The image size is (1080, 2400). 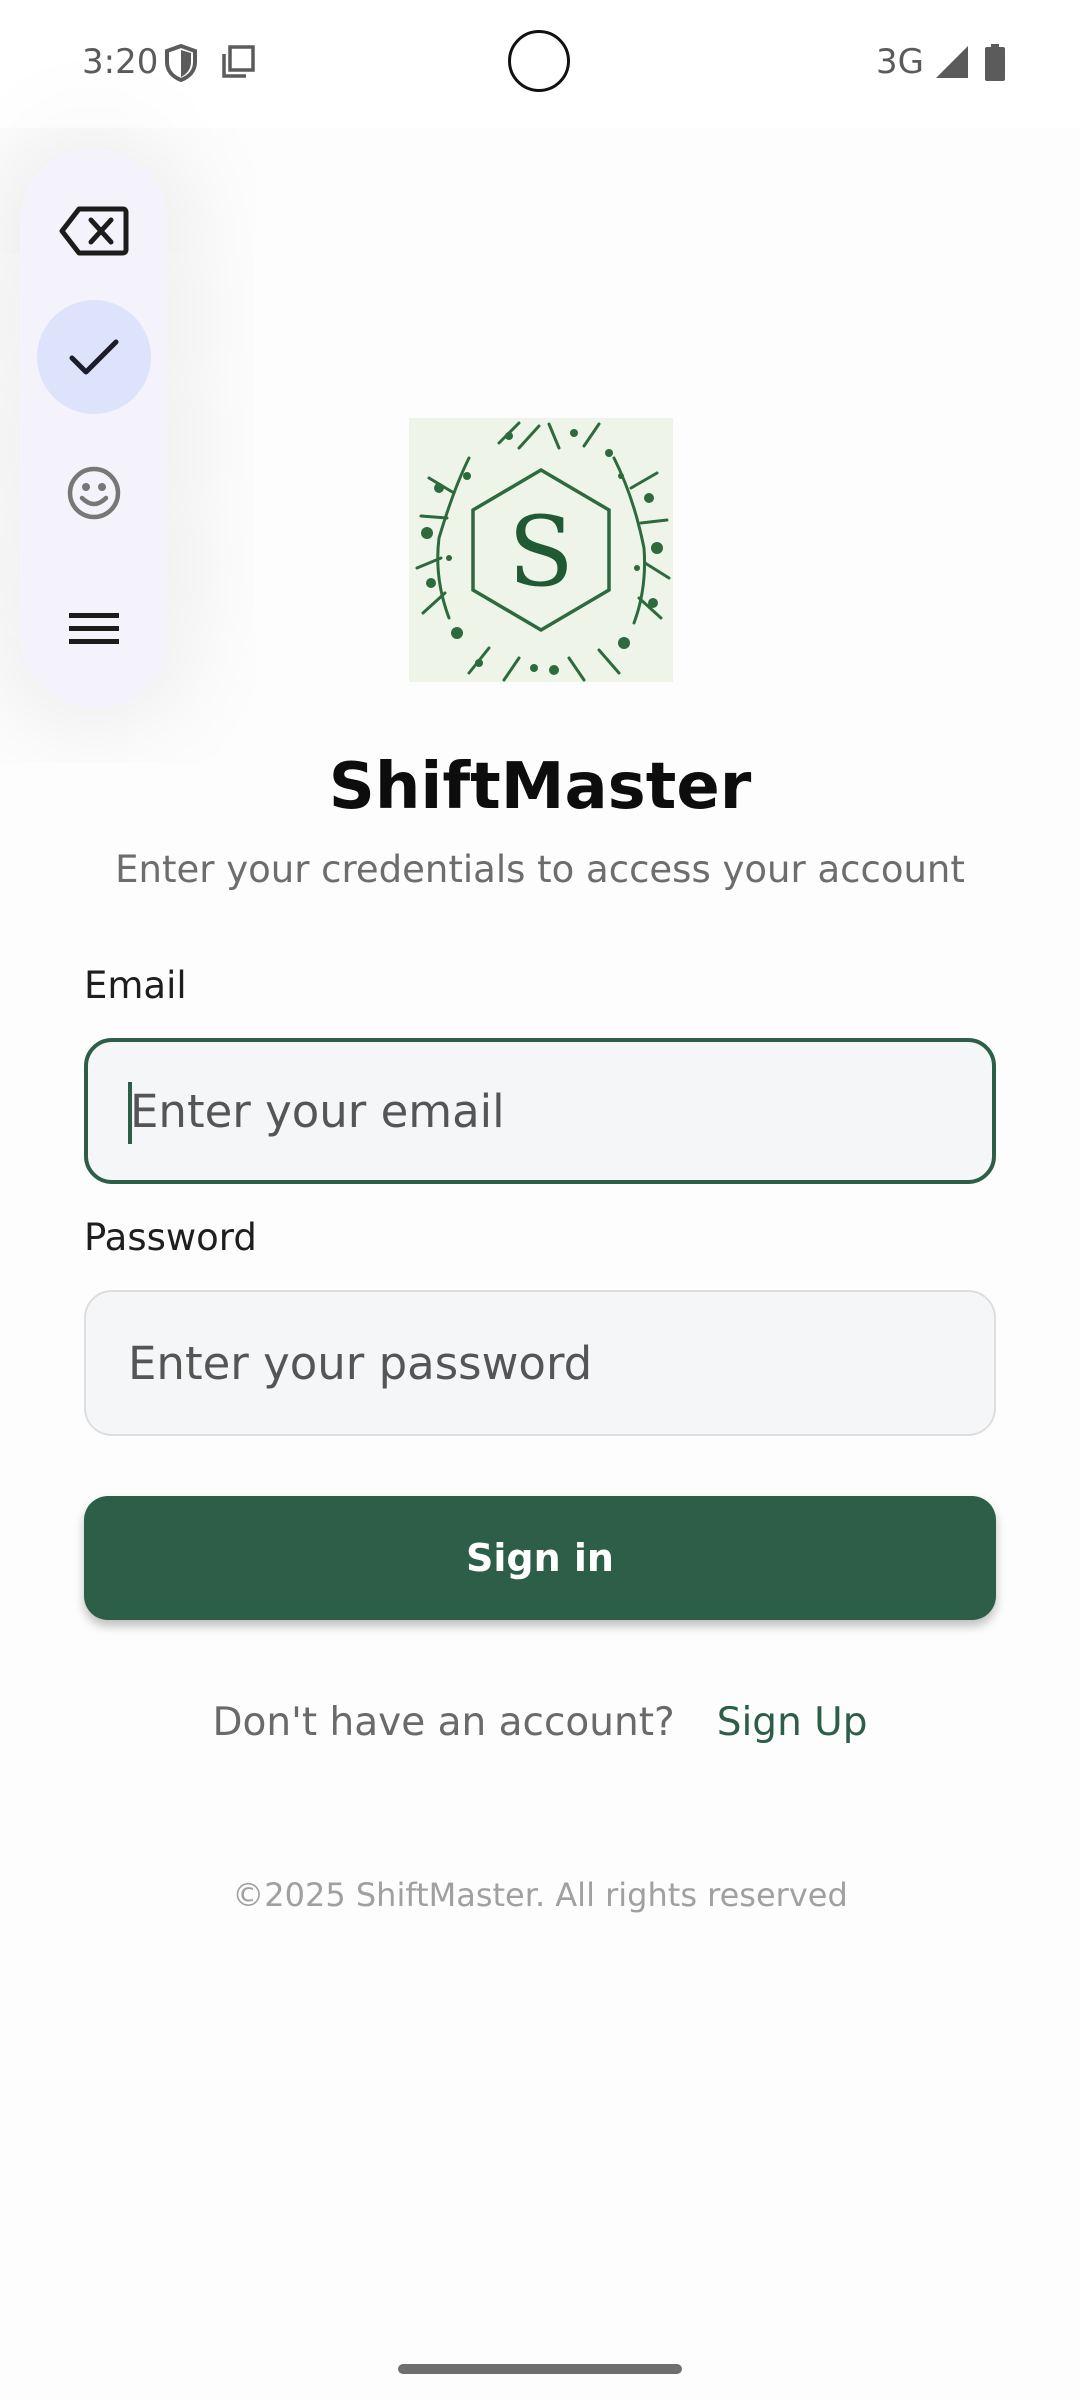 I want to click on email-field, so click(x=540, y=1111).